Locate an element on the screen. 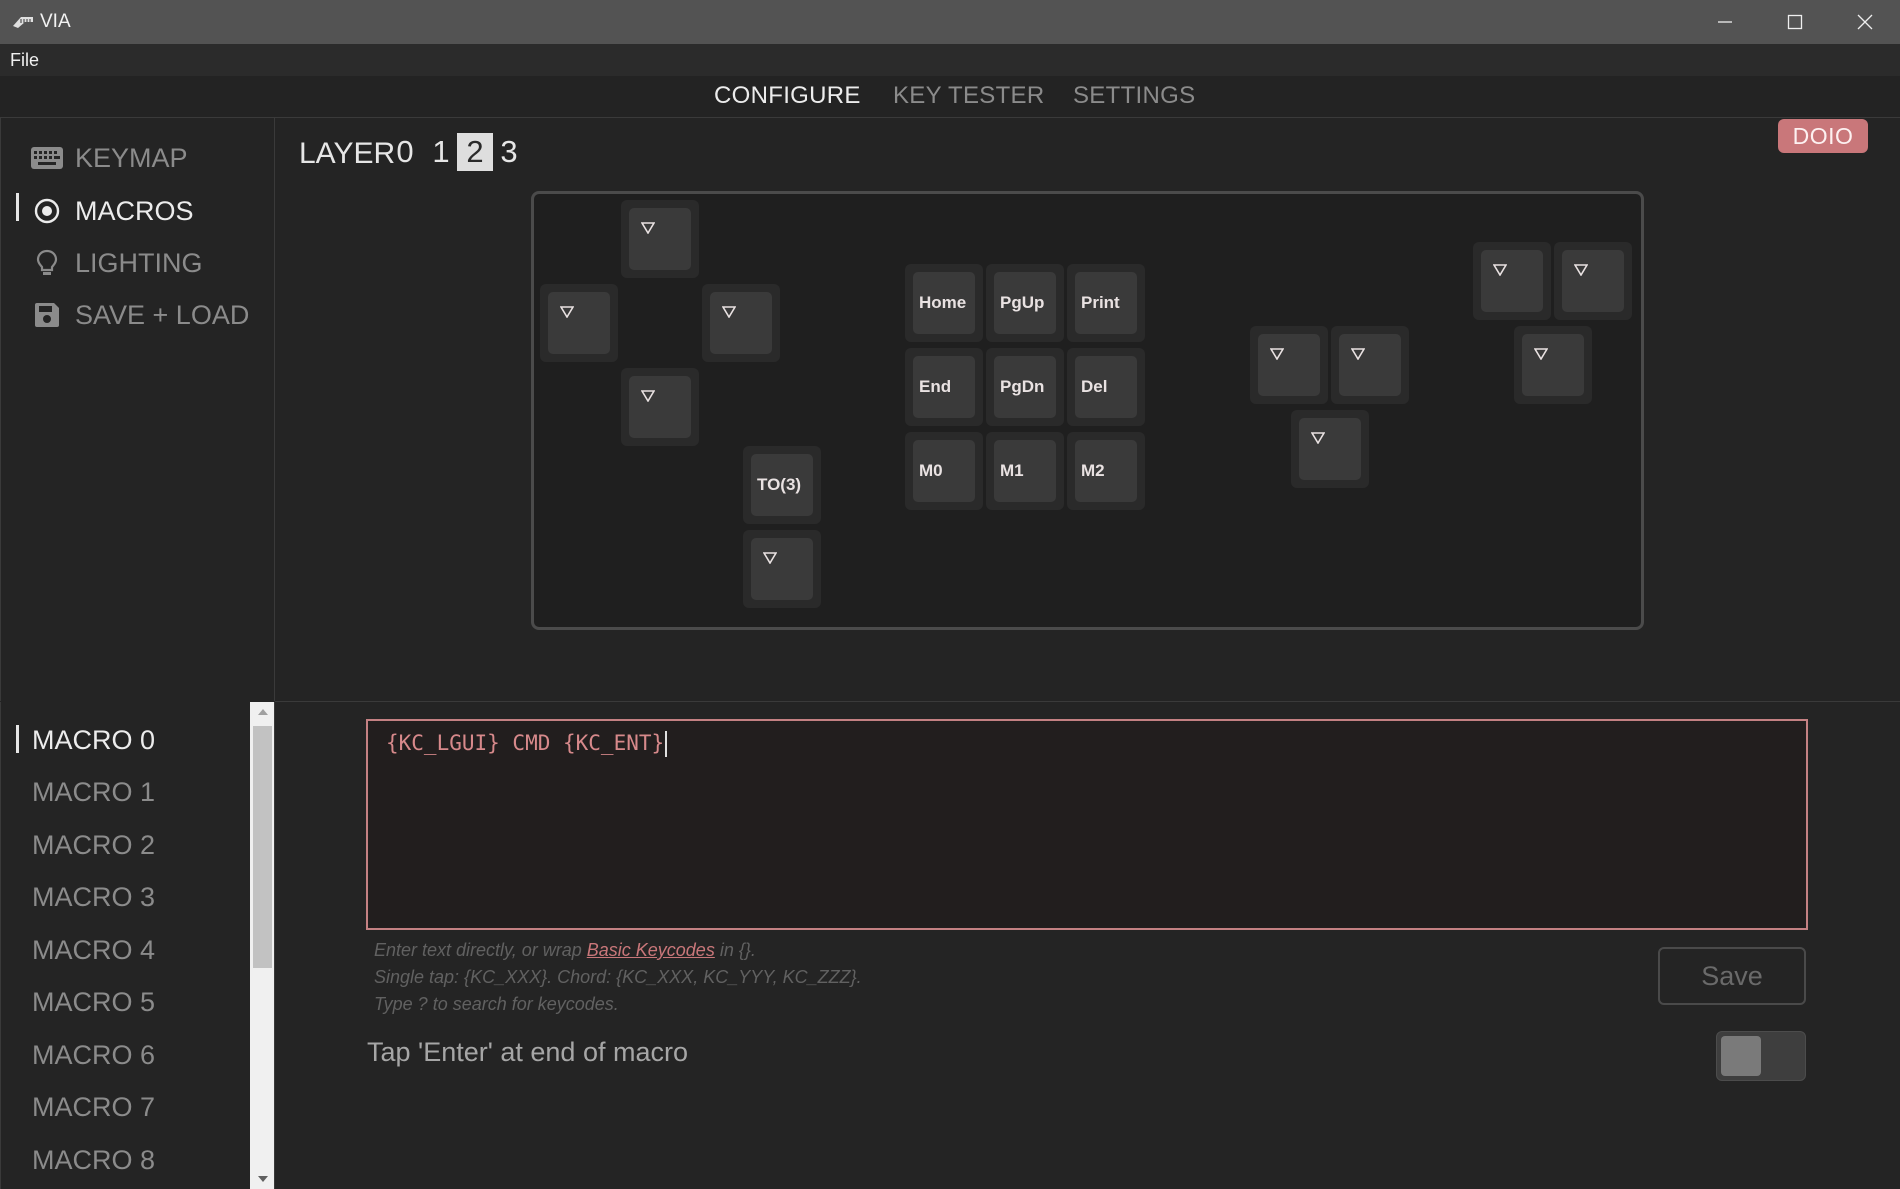 This screenshot has height=1189, width=1900. scroll-thumb is located at coordinates (262, 847).